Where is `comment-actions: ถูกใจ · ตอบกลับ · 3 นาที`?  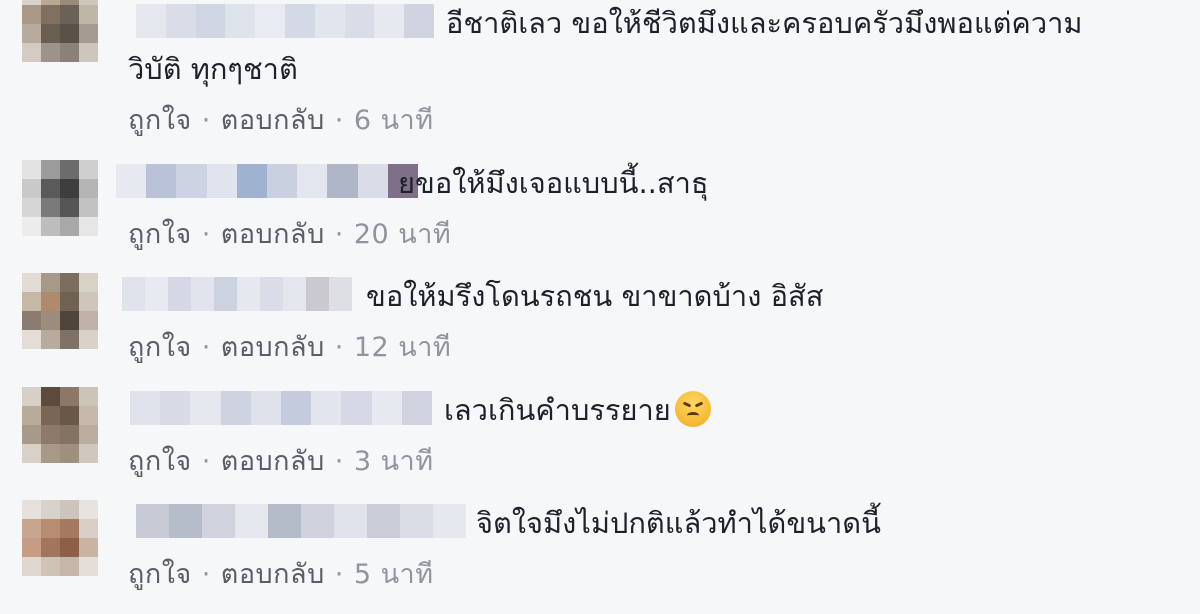
comment-actions: ถูกใจ · ตอบกลับ · 3 นาที is located at coordinates (281, 460).